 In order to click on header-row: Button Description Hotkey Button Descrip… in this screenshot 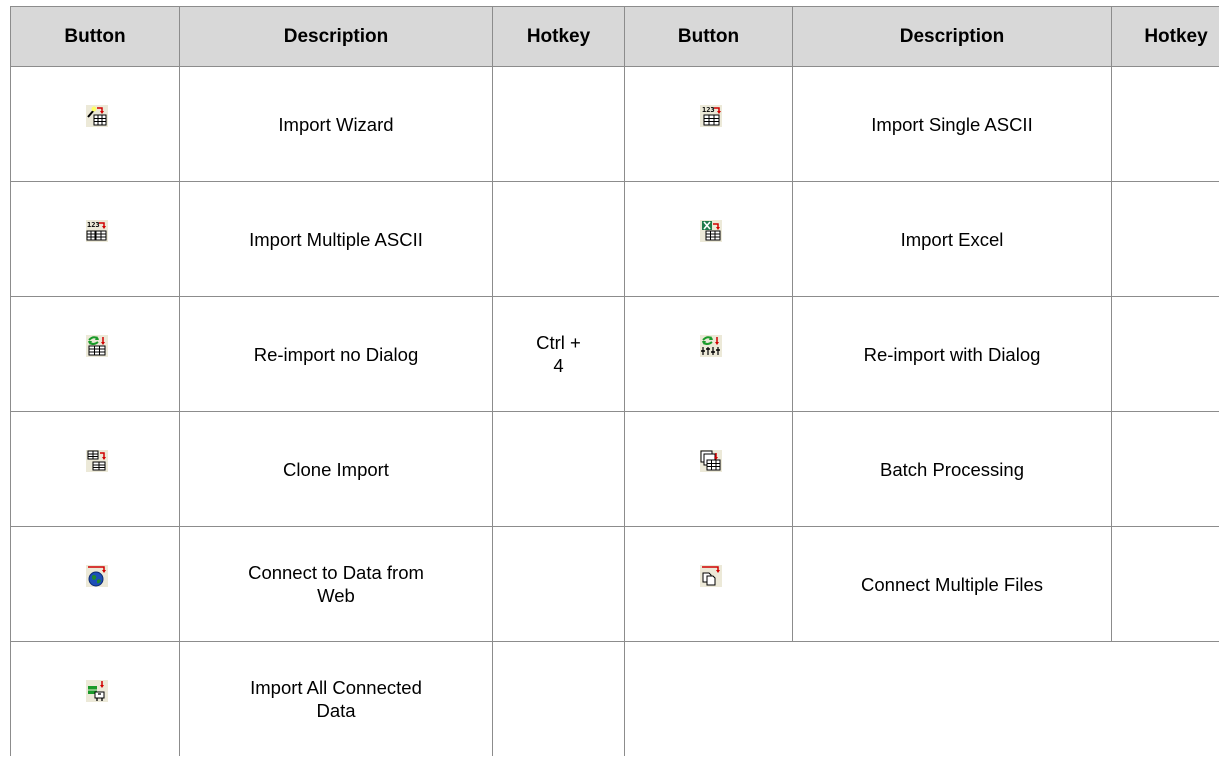, I will do `click(614, 36)`.